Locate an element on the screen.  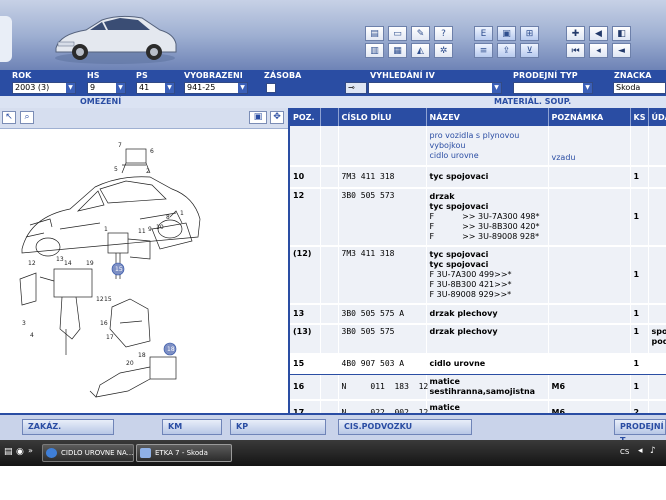
tools-icon: ✎ is located at coordinates (420, 33).